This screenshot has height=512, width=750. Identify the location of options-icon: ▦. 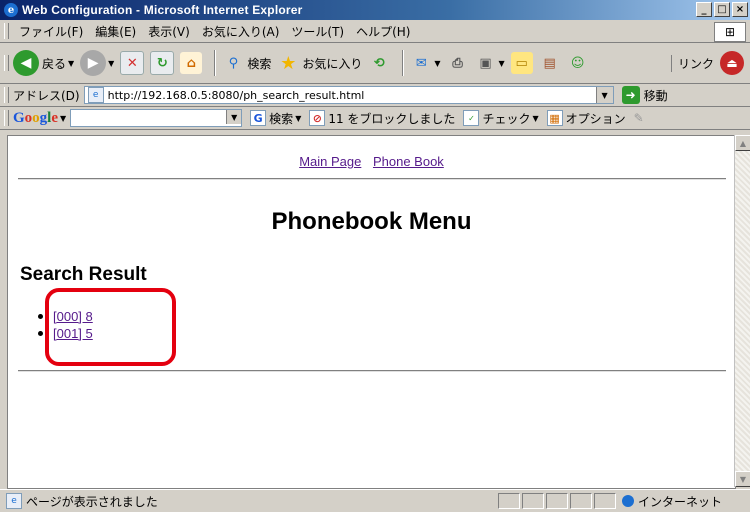
(554, 118).